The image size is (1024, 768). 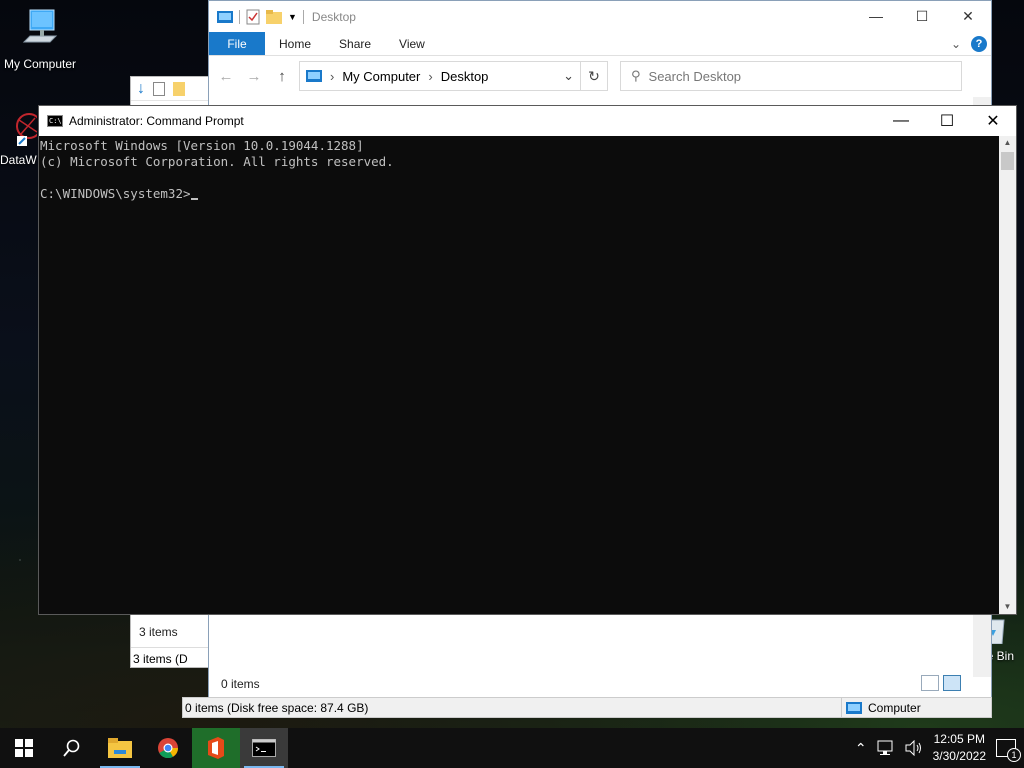 What do you see at coordinates (355, 43) in the screenshot?
I see `tab-share: Share` at bounding box center [355, 43].